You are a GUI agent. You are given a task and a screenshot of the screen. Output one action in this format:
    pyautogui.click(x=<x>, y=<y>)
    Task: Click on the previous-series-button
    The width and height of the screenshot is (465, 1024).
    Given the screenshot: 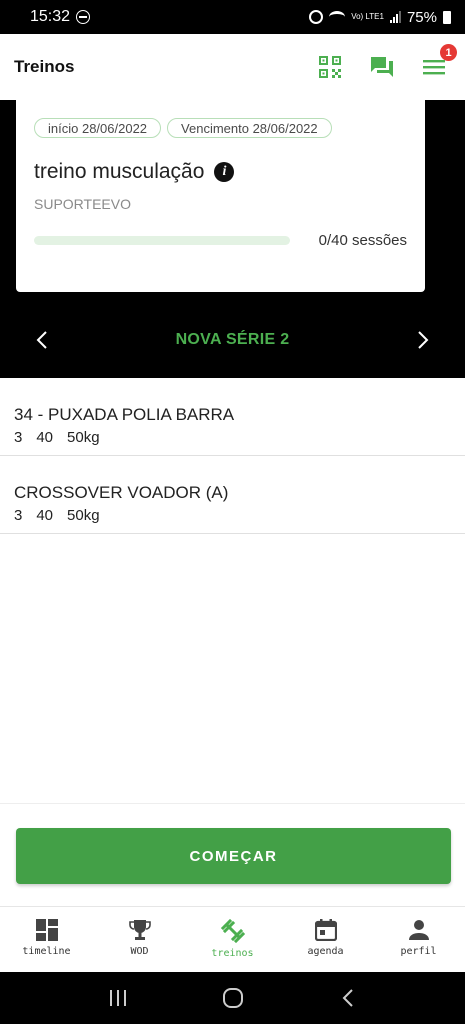 What is the action you would take?
    pyautogui.click(x=42, y=340)
    